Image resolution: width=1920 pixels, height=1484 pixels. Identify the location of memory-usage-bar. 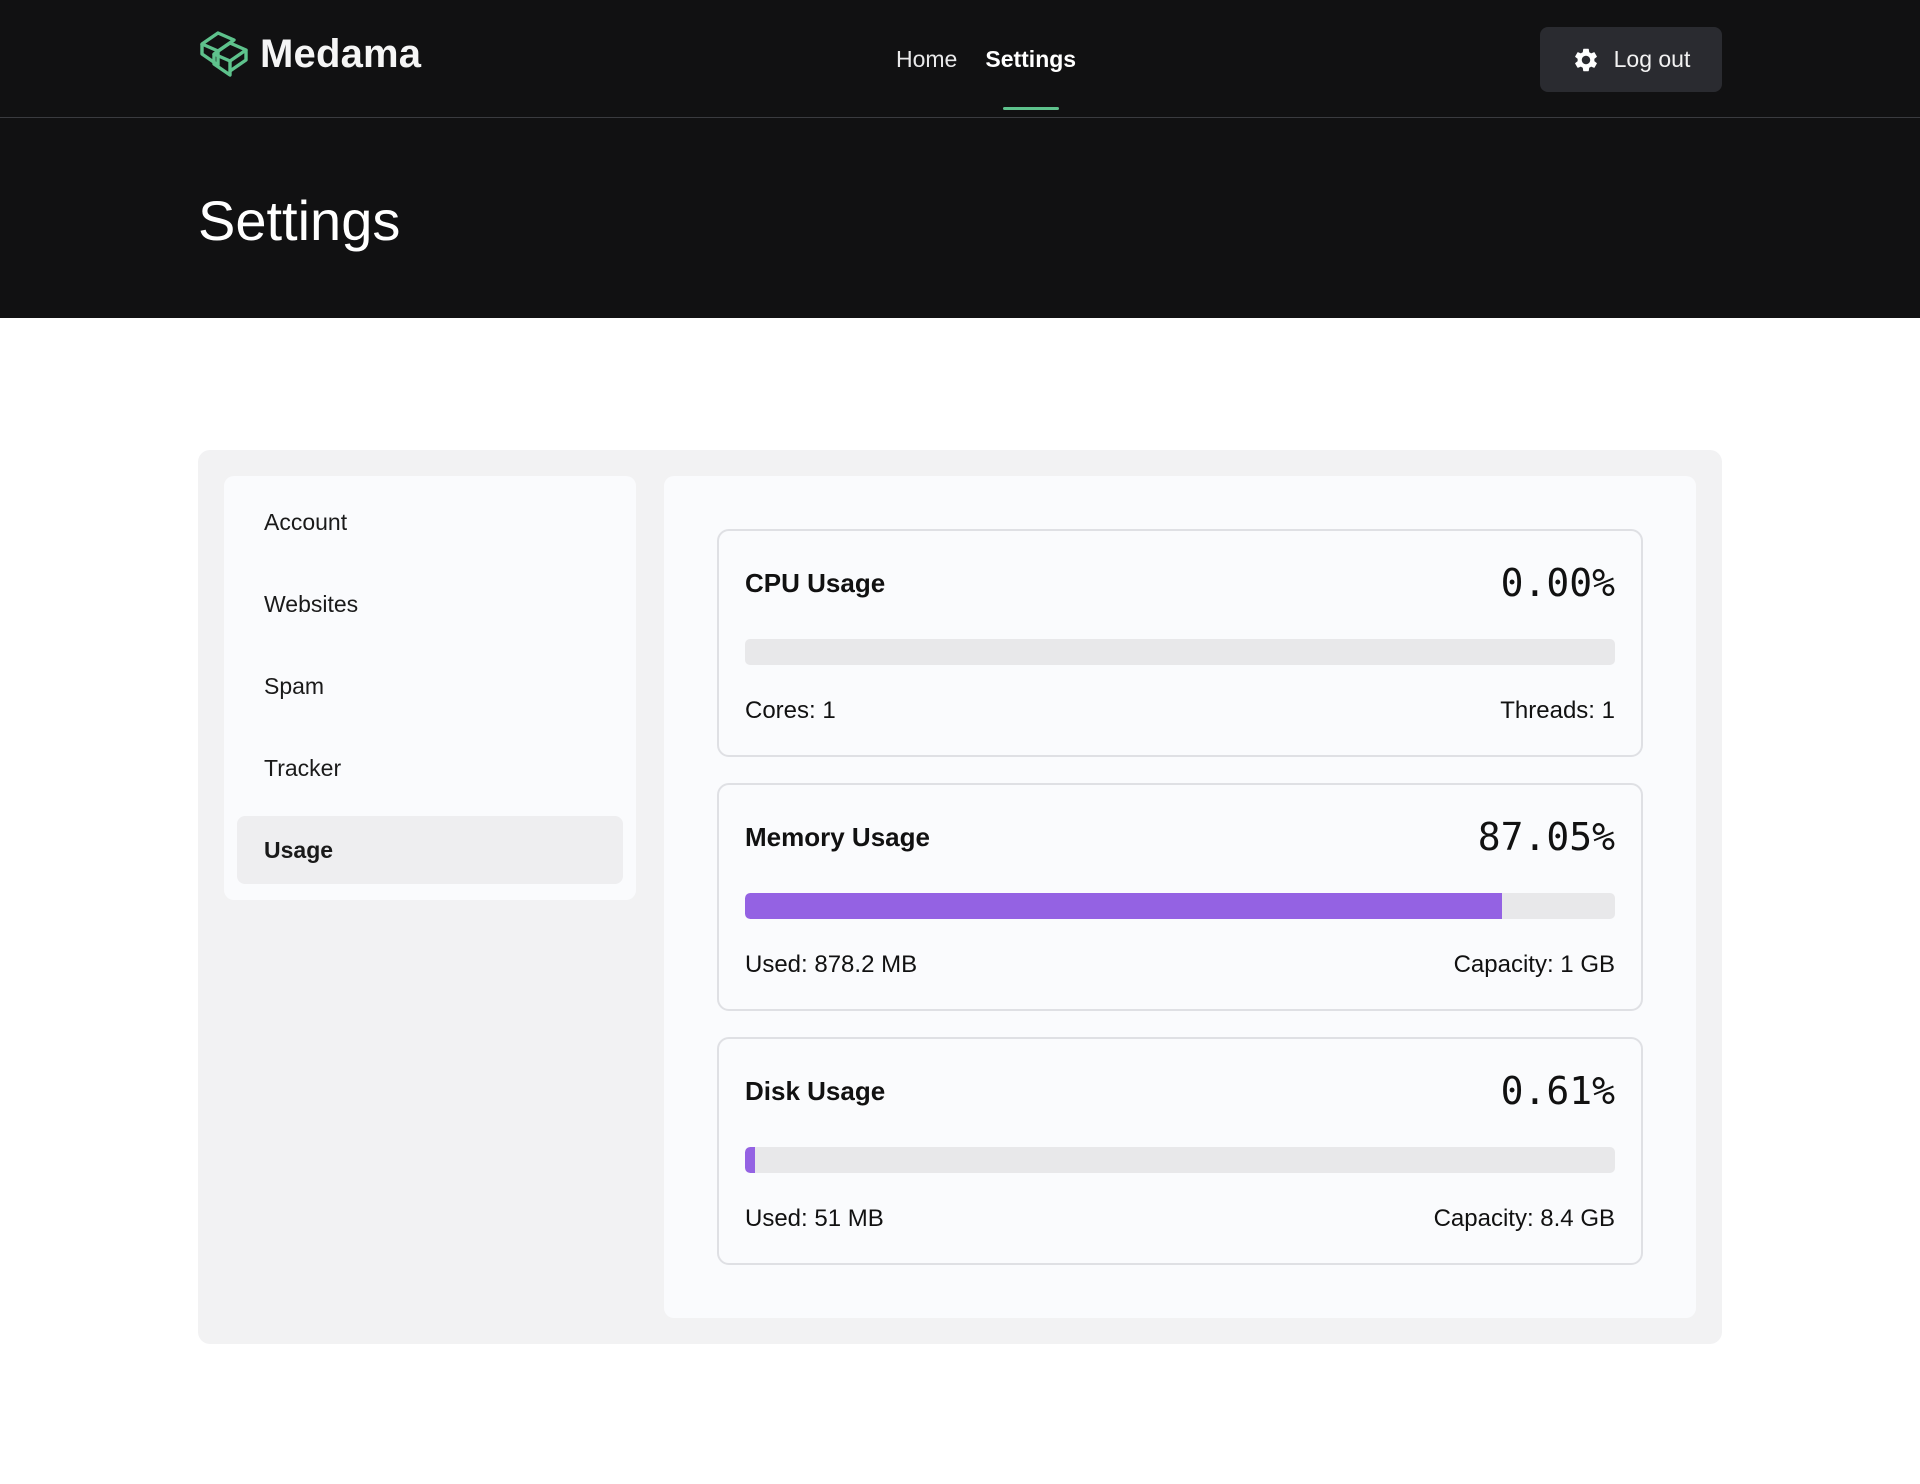
(1180, 906).